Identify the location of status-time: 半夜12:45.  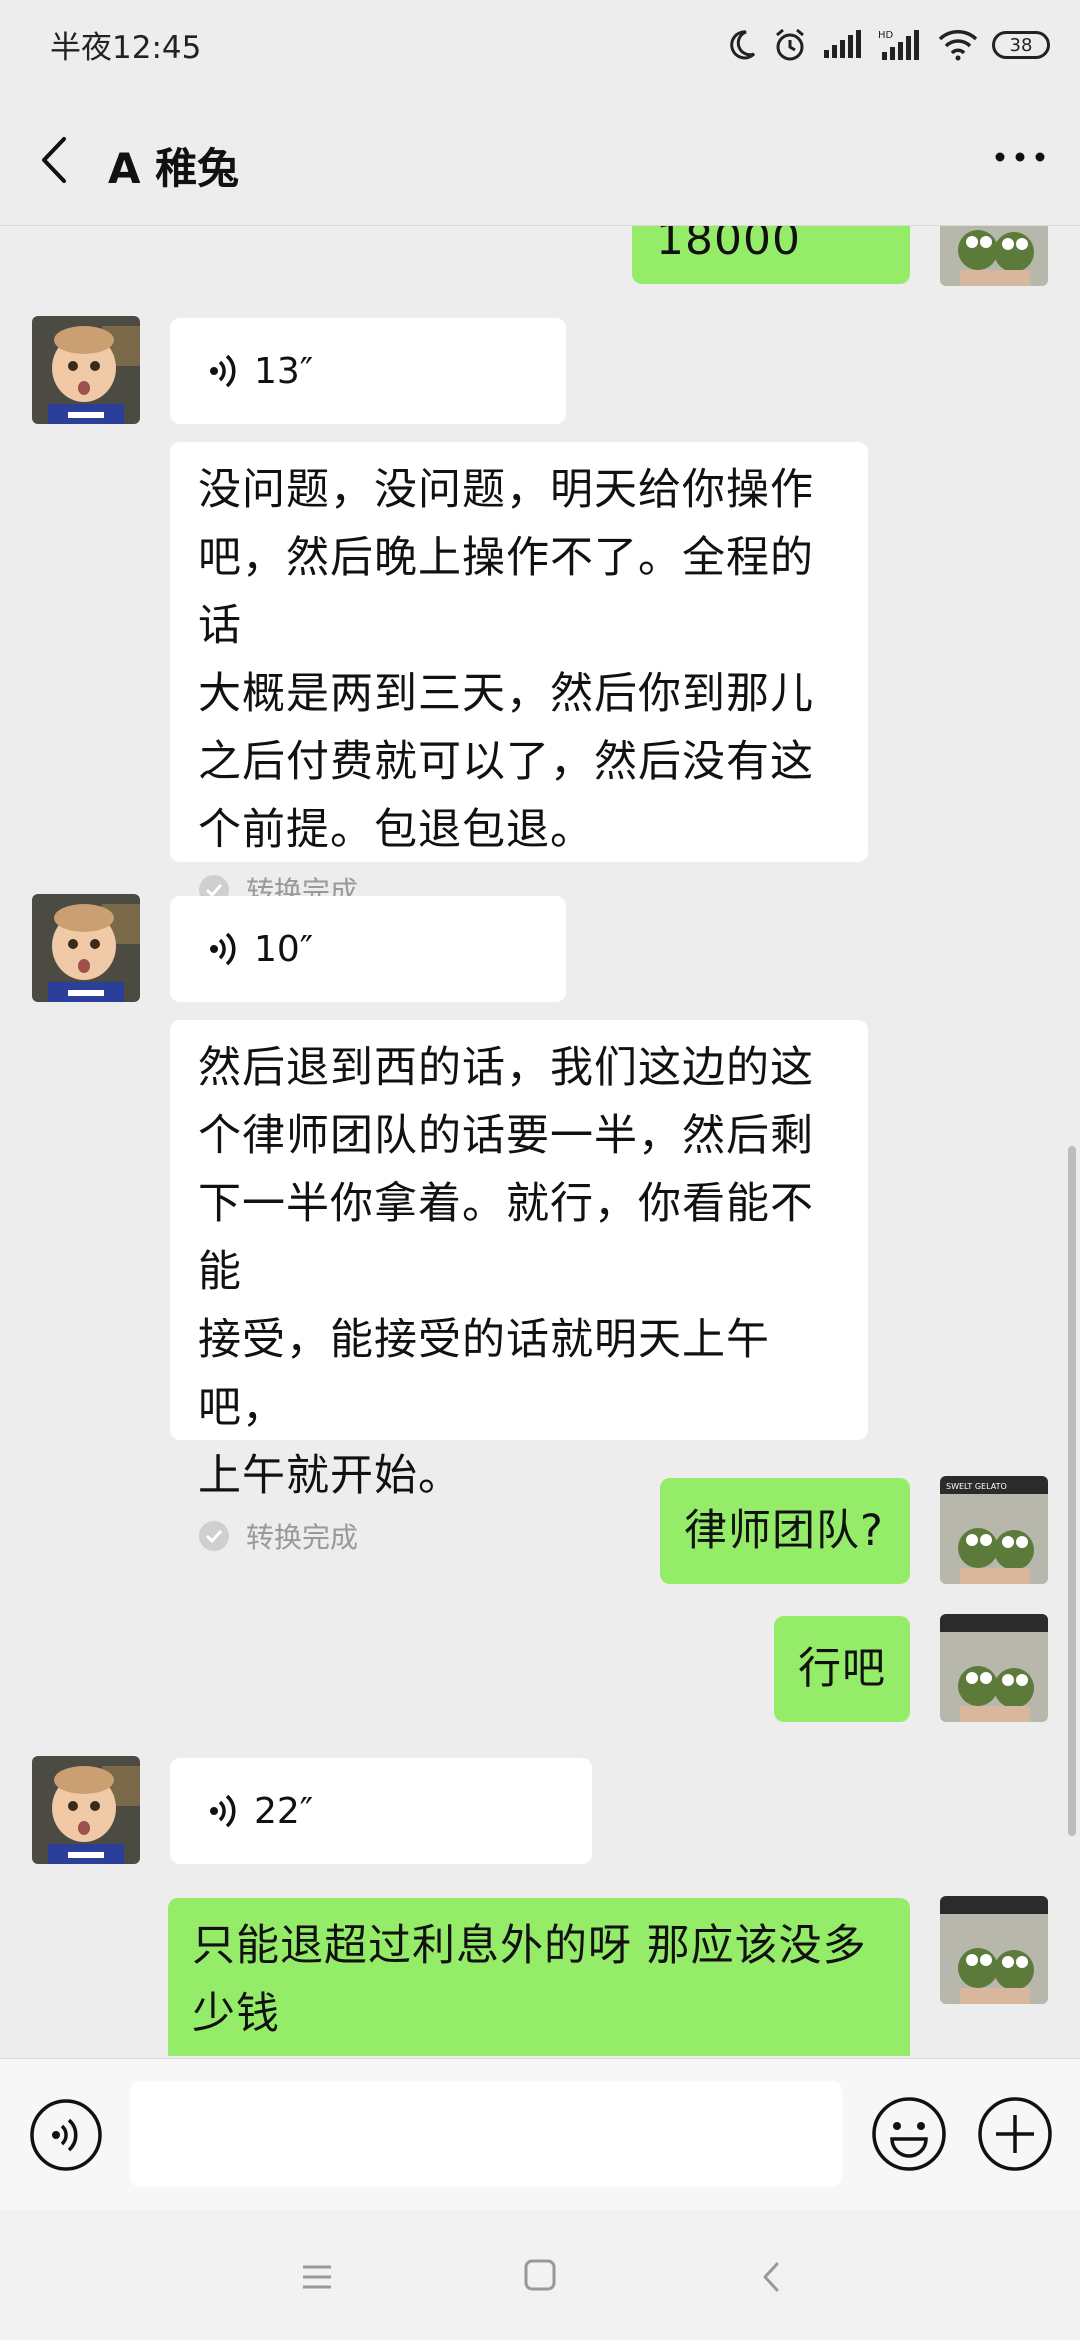
(126, 48).